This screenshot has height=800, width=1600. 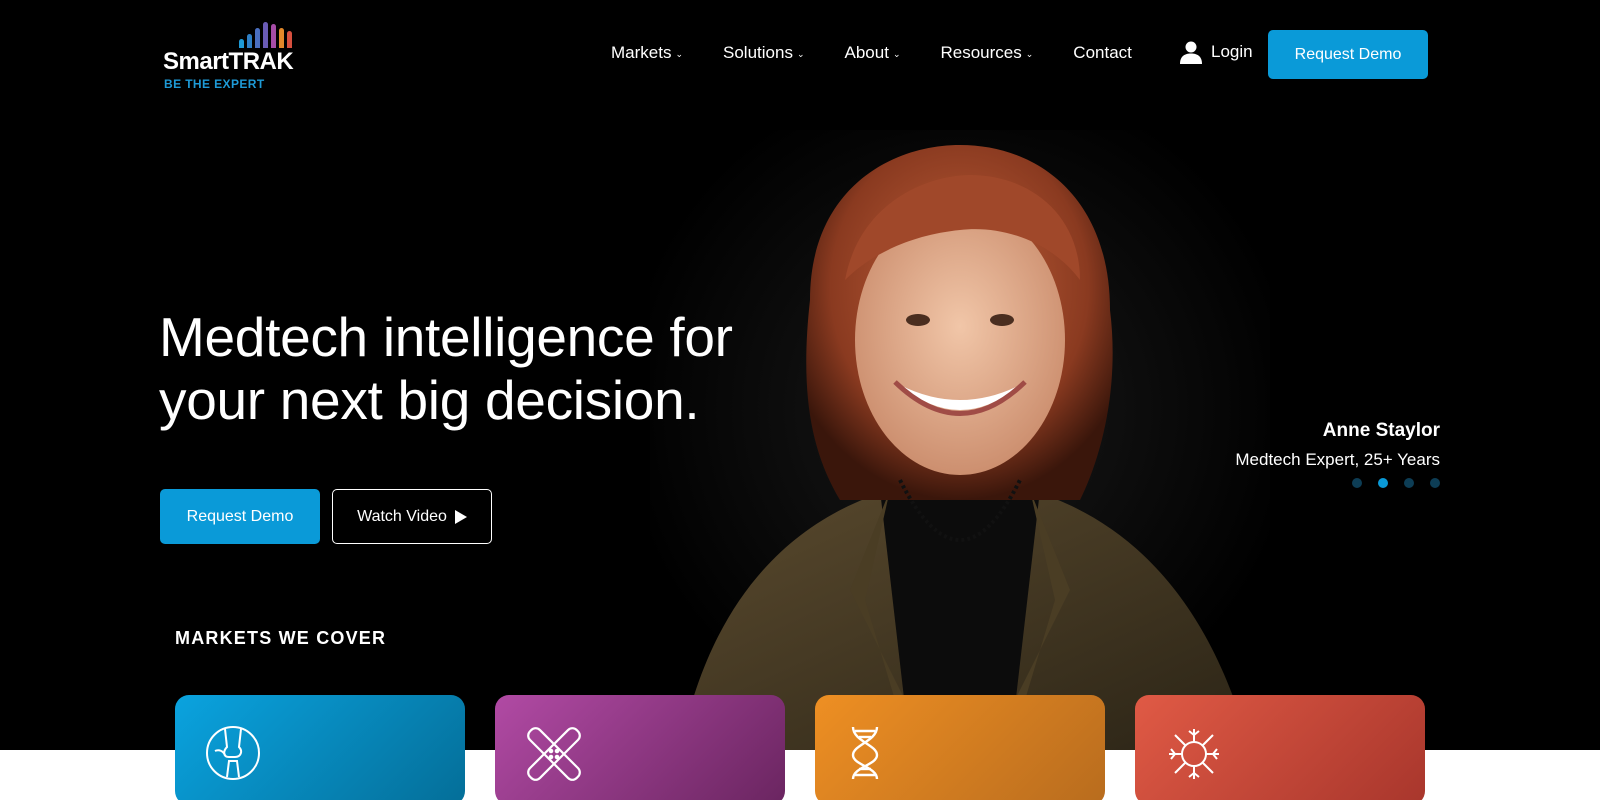 I want to click on logo-tagline: BE THE EXPERT, so click(x=214, y=84).